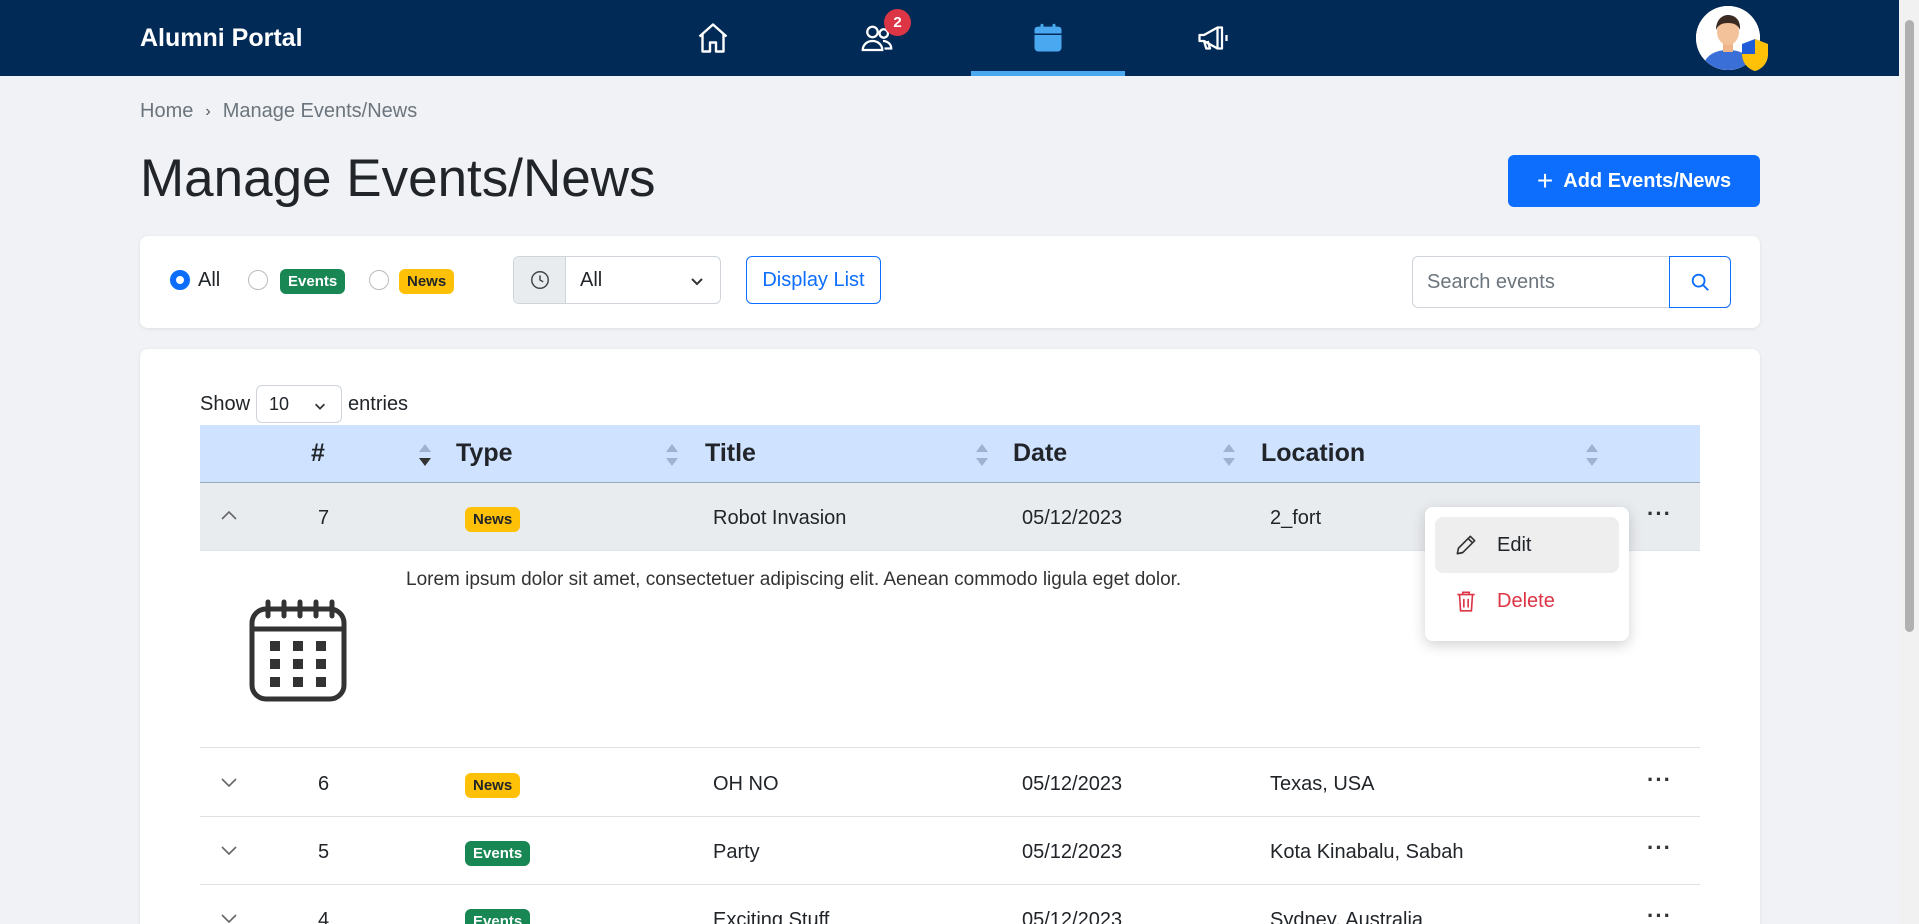  Describe the element at coordinates (771, 916) in the screenshot. I see `cell-title: Exciting Stuff` at that location.